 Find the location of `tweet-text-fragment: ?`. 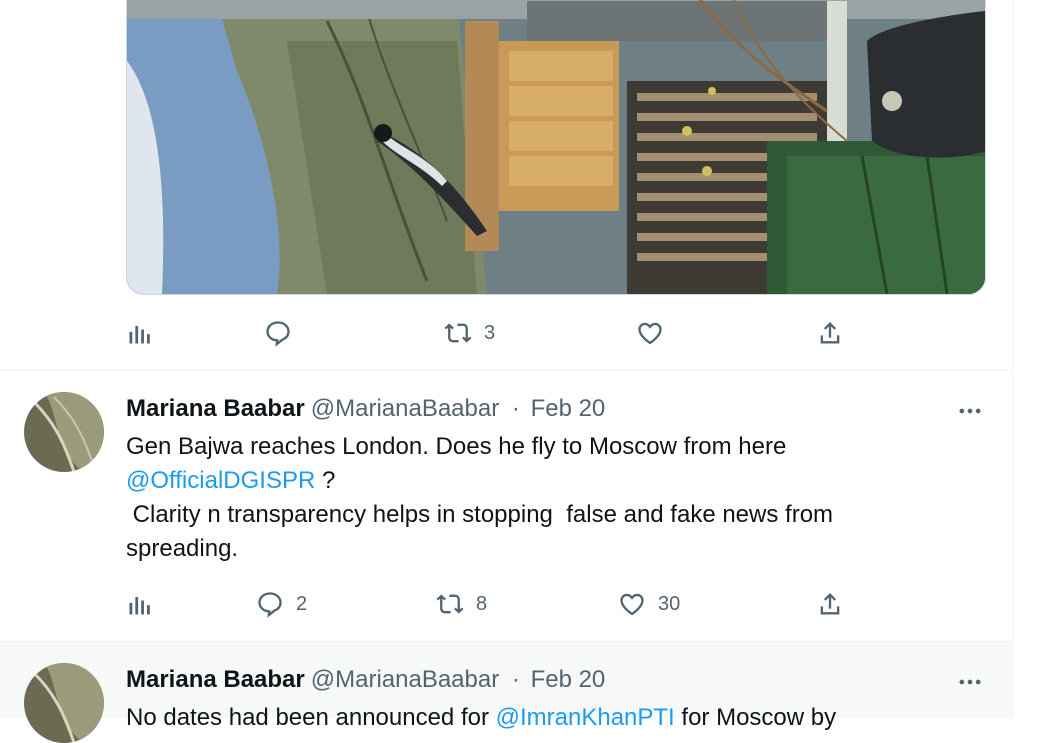

tweet-text-fragment: ? is located at coordinates (325, 480).